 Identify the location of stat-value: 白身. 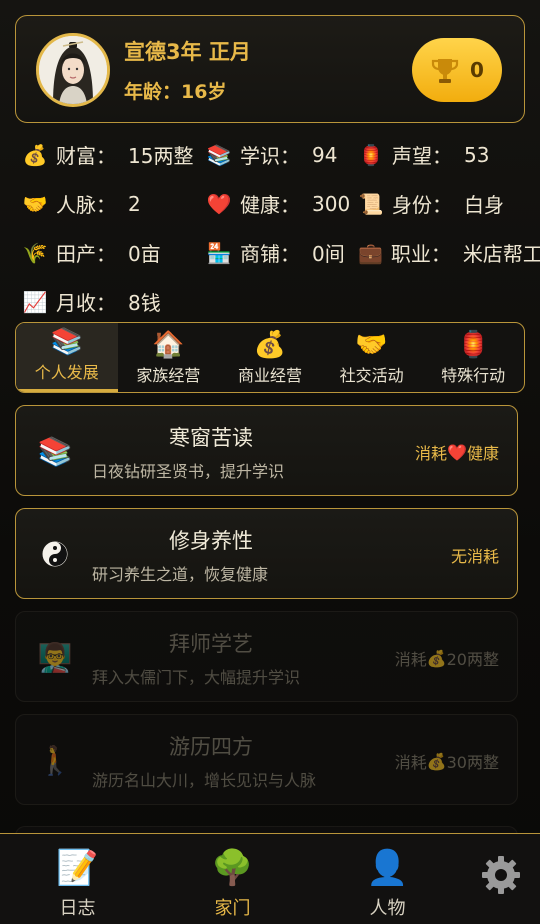
(484, 205).